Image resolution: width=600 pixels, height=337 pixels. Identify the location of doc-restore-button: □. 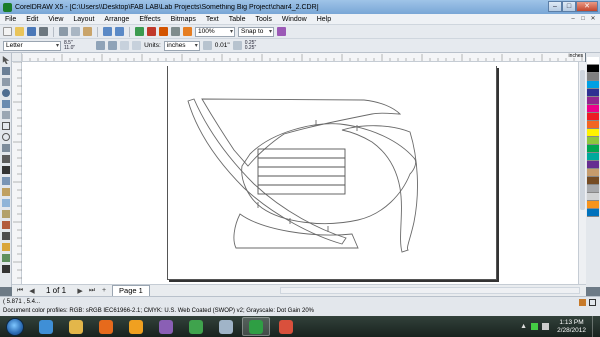
(583, 19).